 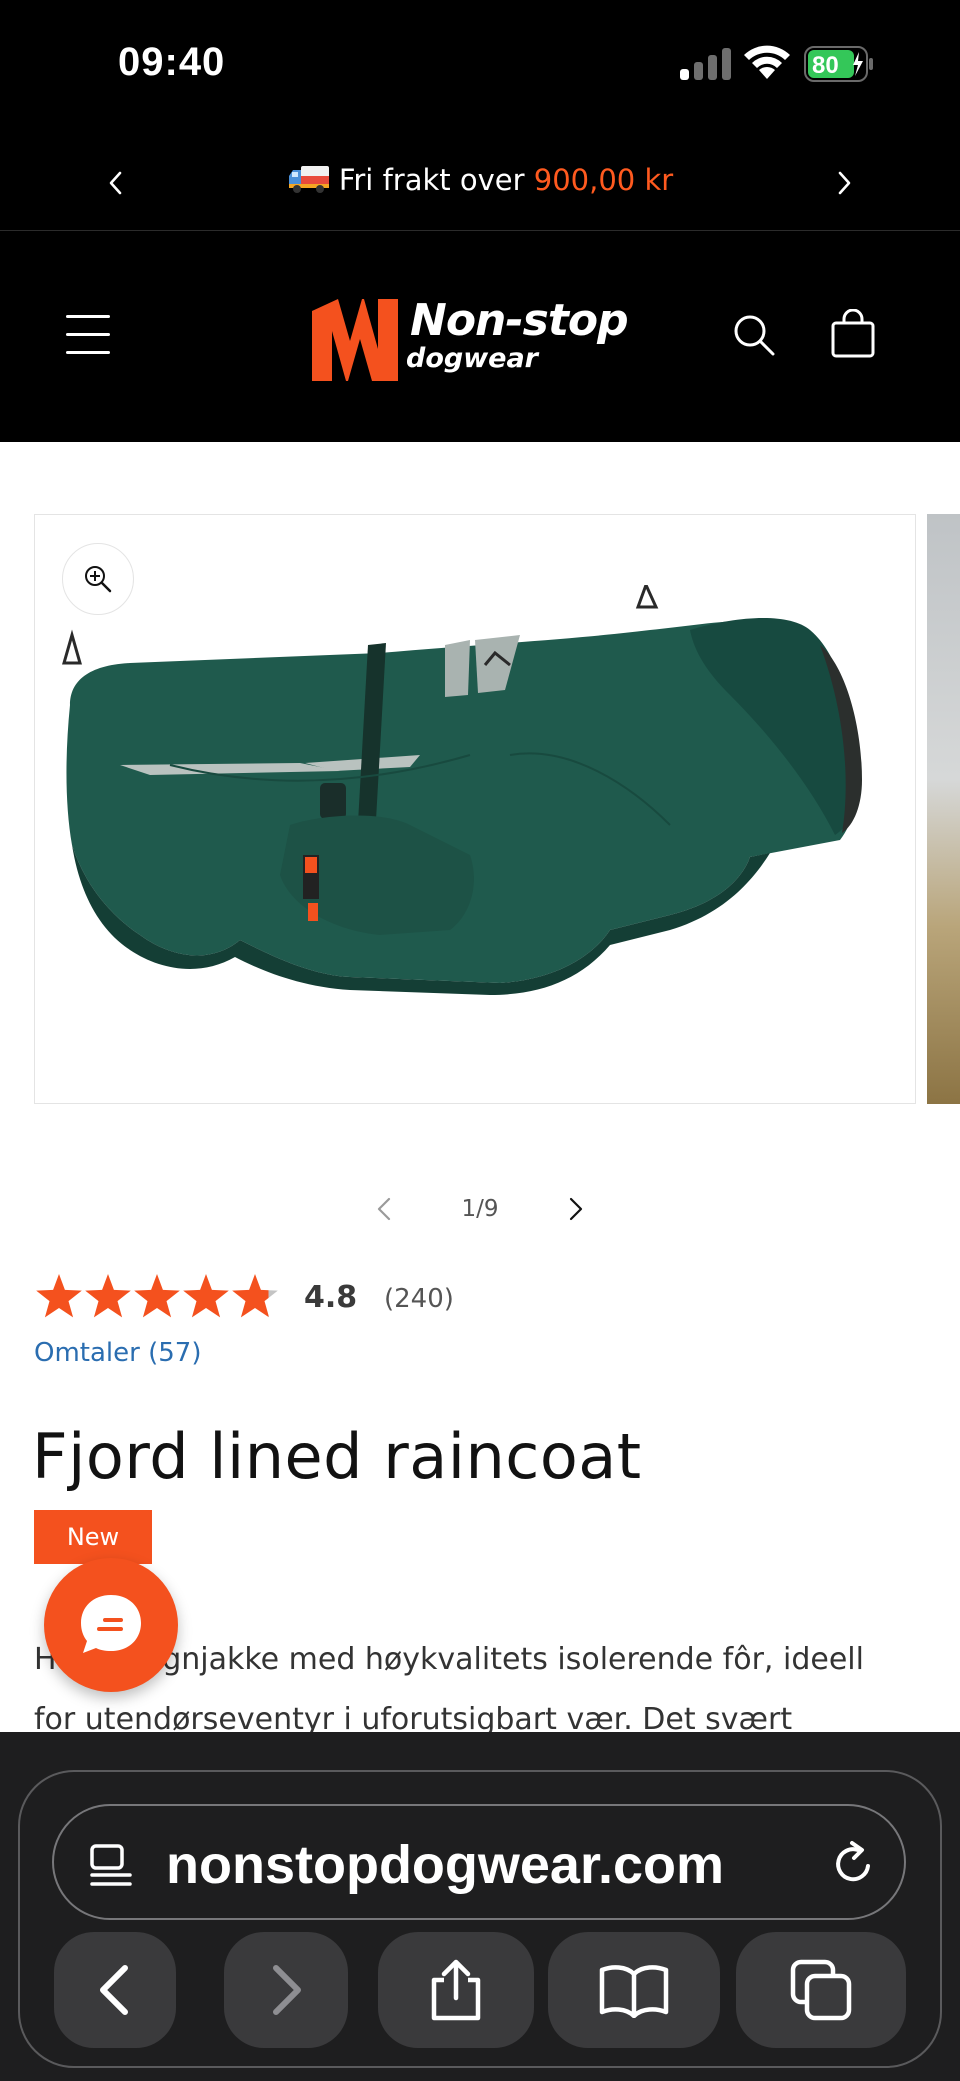 I want to click on book-icon, so click(x=634, y=1991).